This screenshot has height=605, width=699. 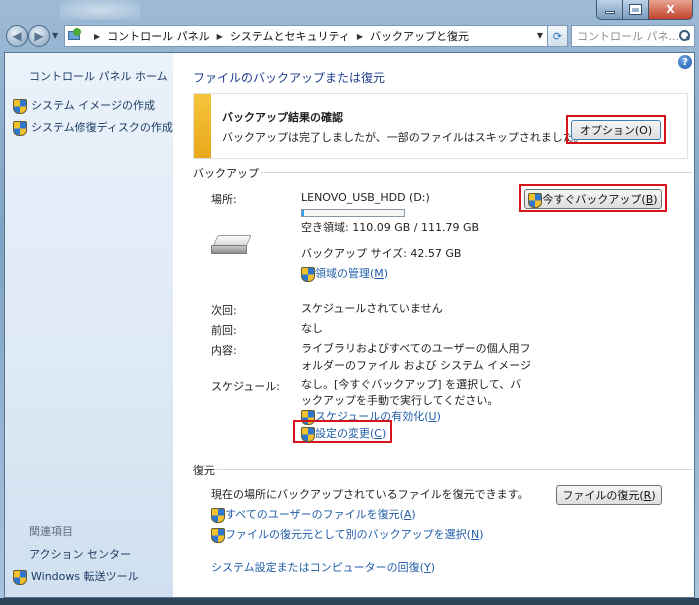 I want to click on change-settings-link: 設定の変更(C), so click(x=343, y=433).